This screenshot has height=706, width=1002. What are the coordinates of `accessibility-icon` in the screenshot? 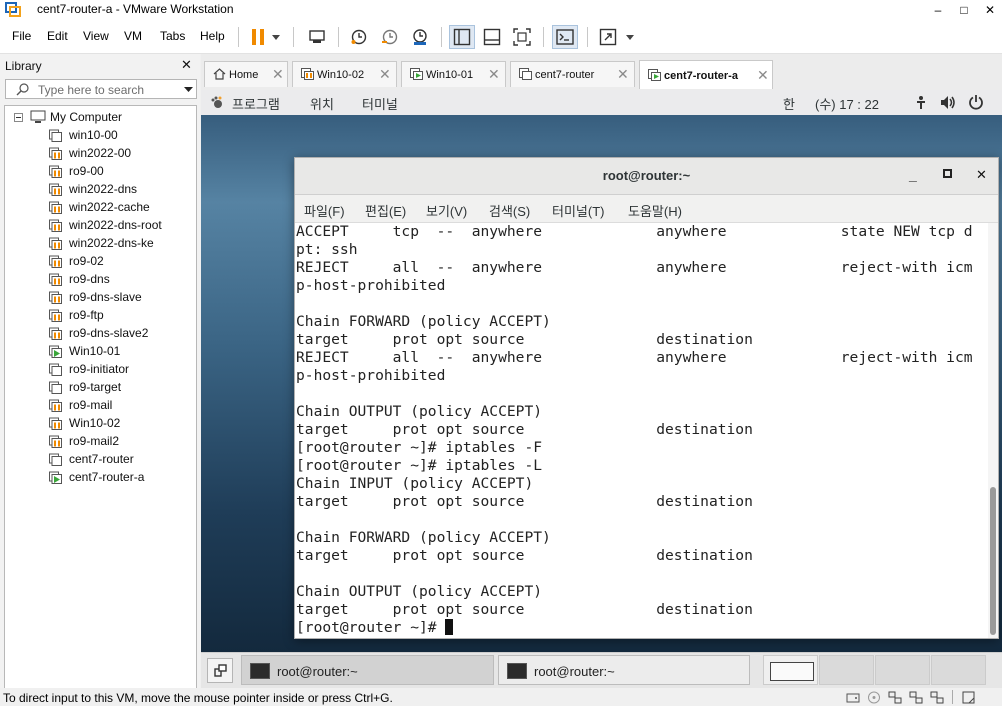 It's located at (921, 102).